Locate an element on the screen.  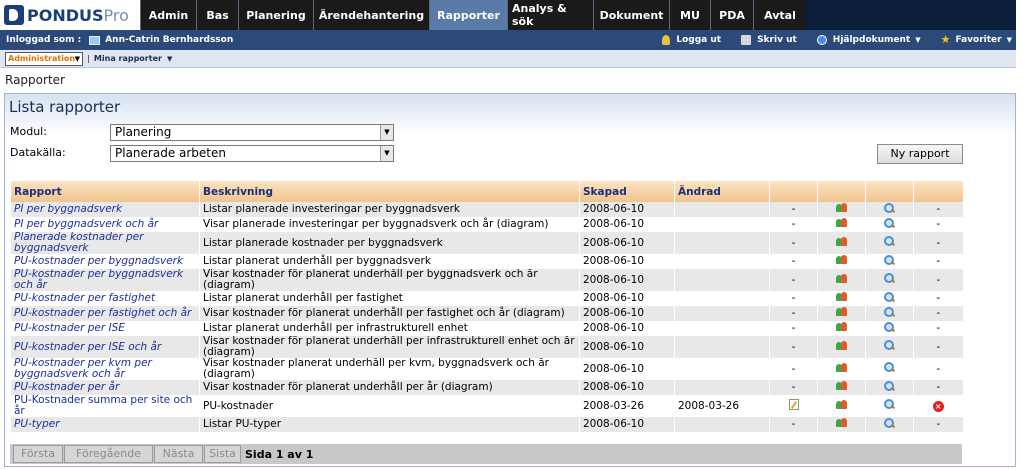
tab-rapporter: Rapporter is located at coordinates (468, 15).